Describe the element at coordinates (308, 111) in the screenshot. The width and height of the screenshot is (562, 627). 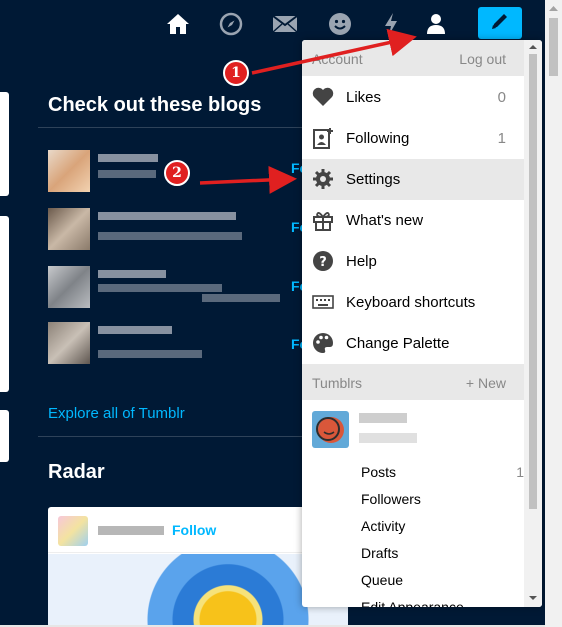
I see `annotation-arrows` at that location.